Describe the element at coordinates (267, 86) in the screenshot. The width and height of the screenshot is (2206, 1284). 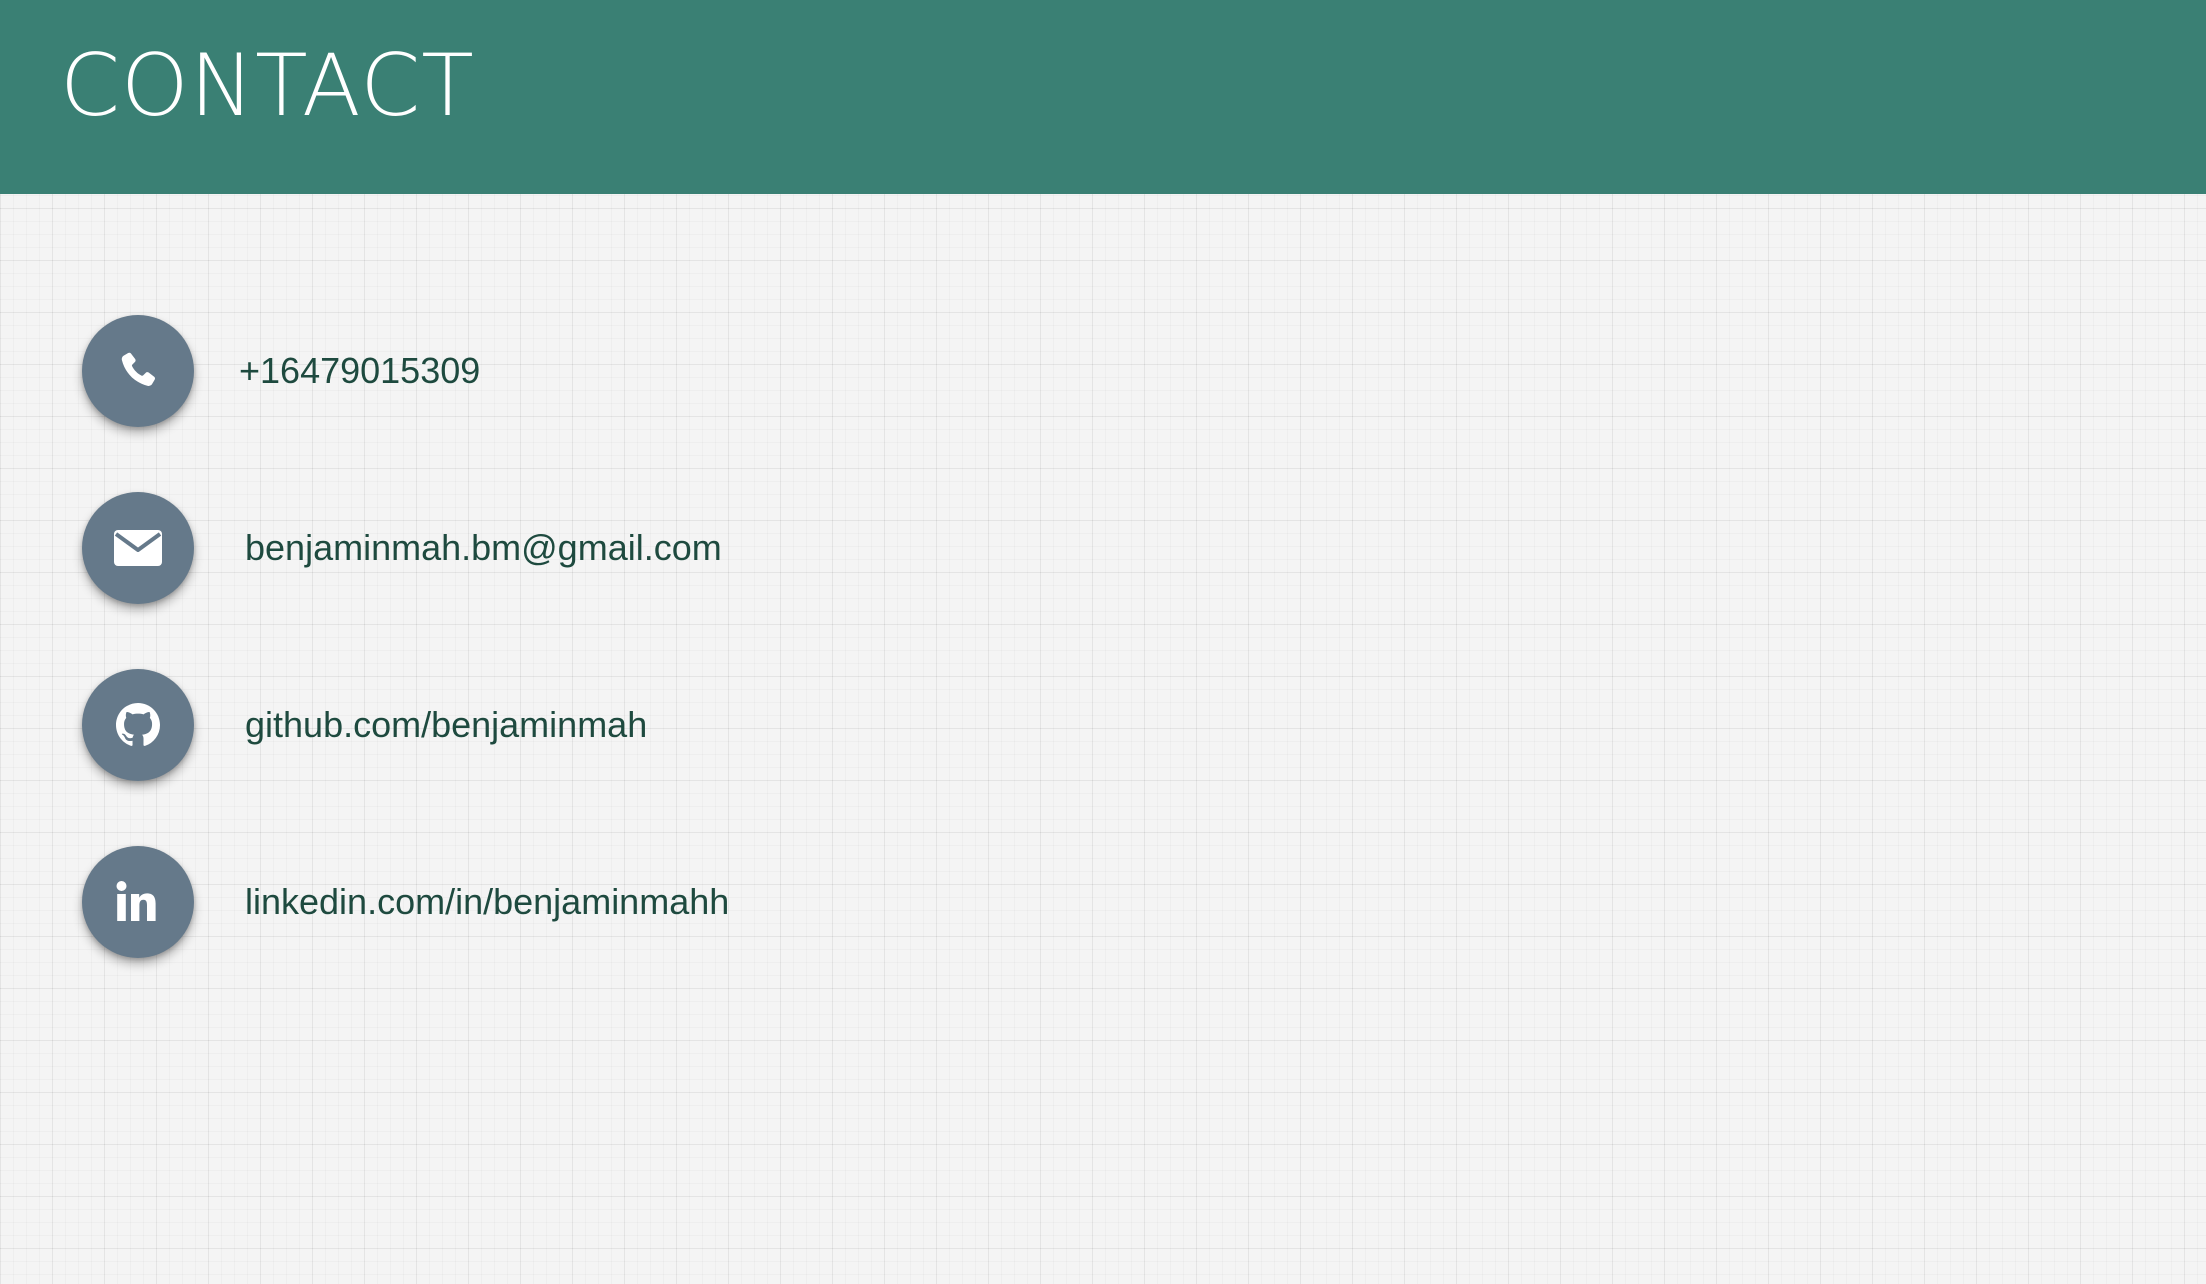
I see `page-title: CONTACT` at that location.